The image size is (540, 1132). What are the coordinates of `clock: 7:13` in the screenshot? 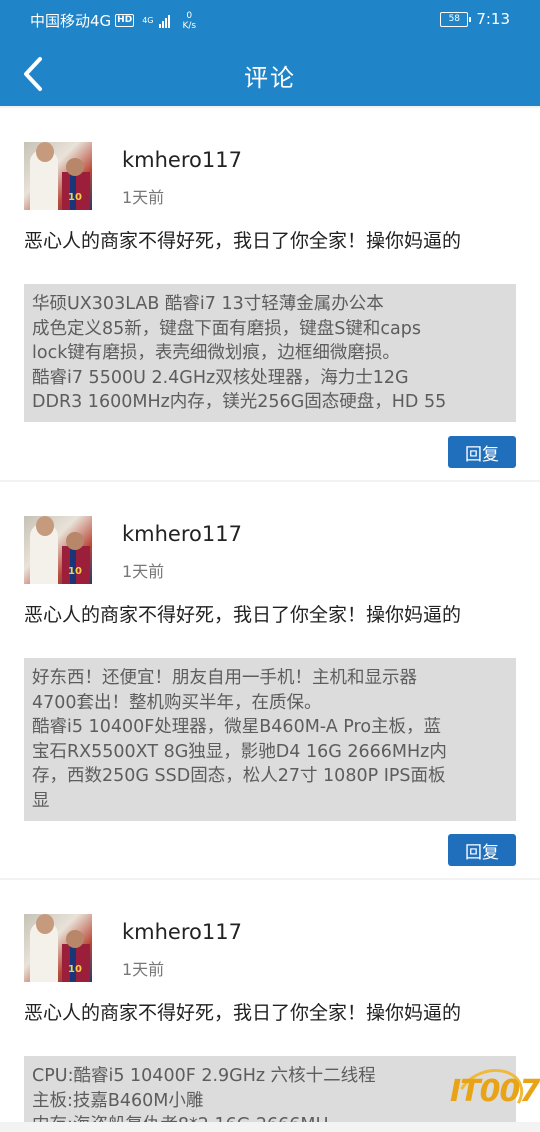 It's located at (493, 19).